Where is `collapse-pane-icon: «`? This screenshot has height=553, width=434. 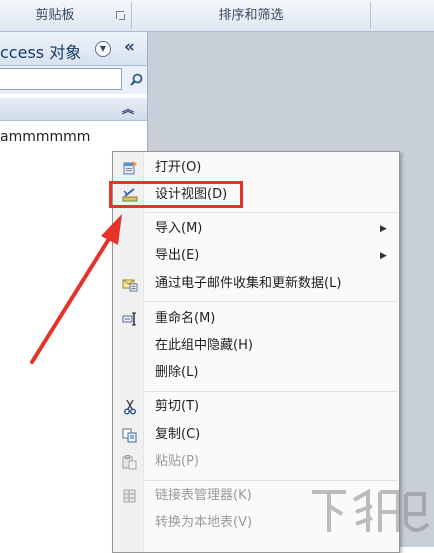 collapse-pane-icon: « is located at coordinates (129, 47).